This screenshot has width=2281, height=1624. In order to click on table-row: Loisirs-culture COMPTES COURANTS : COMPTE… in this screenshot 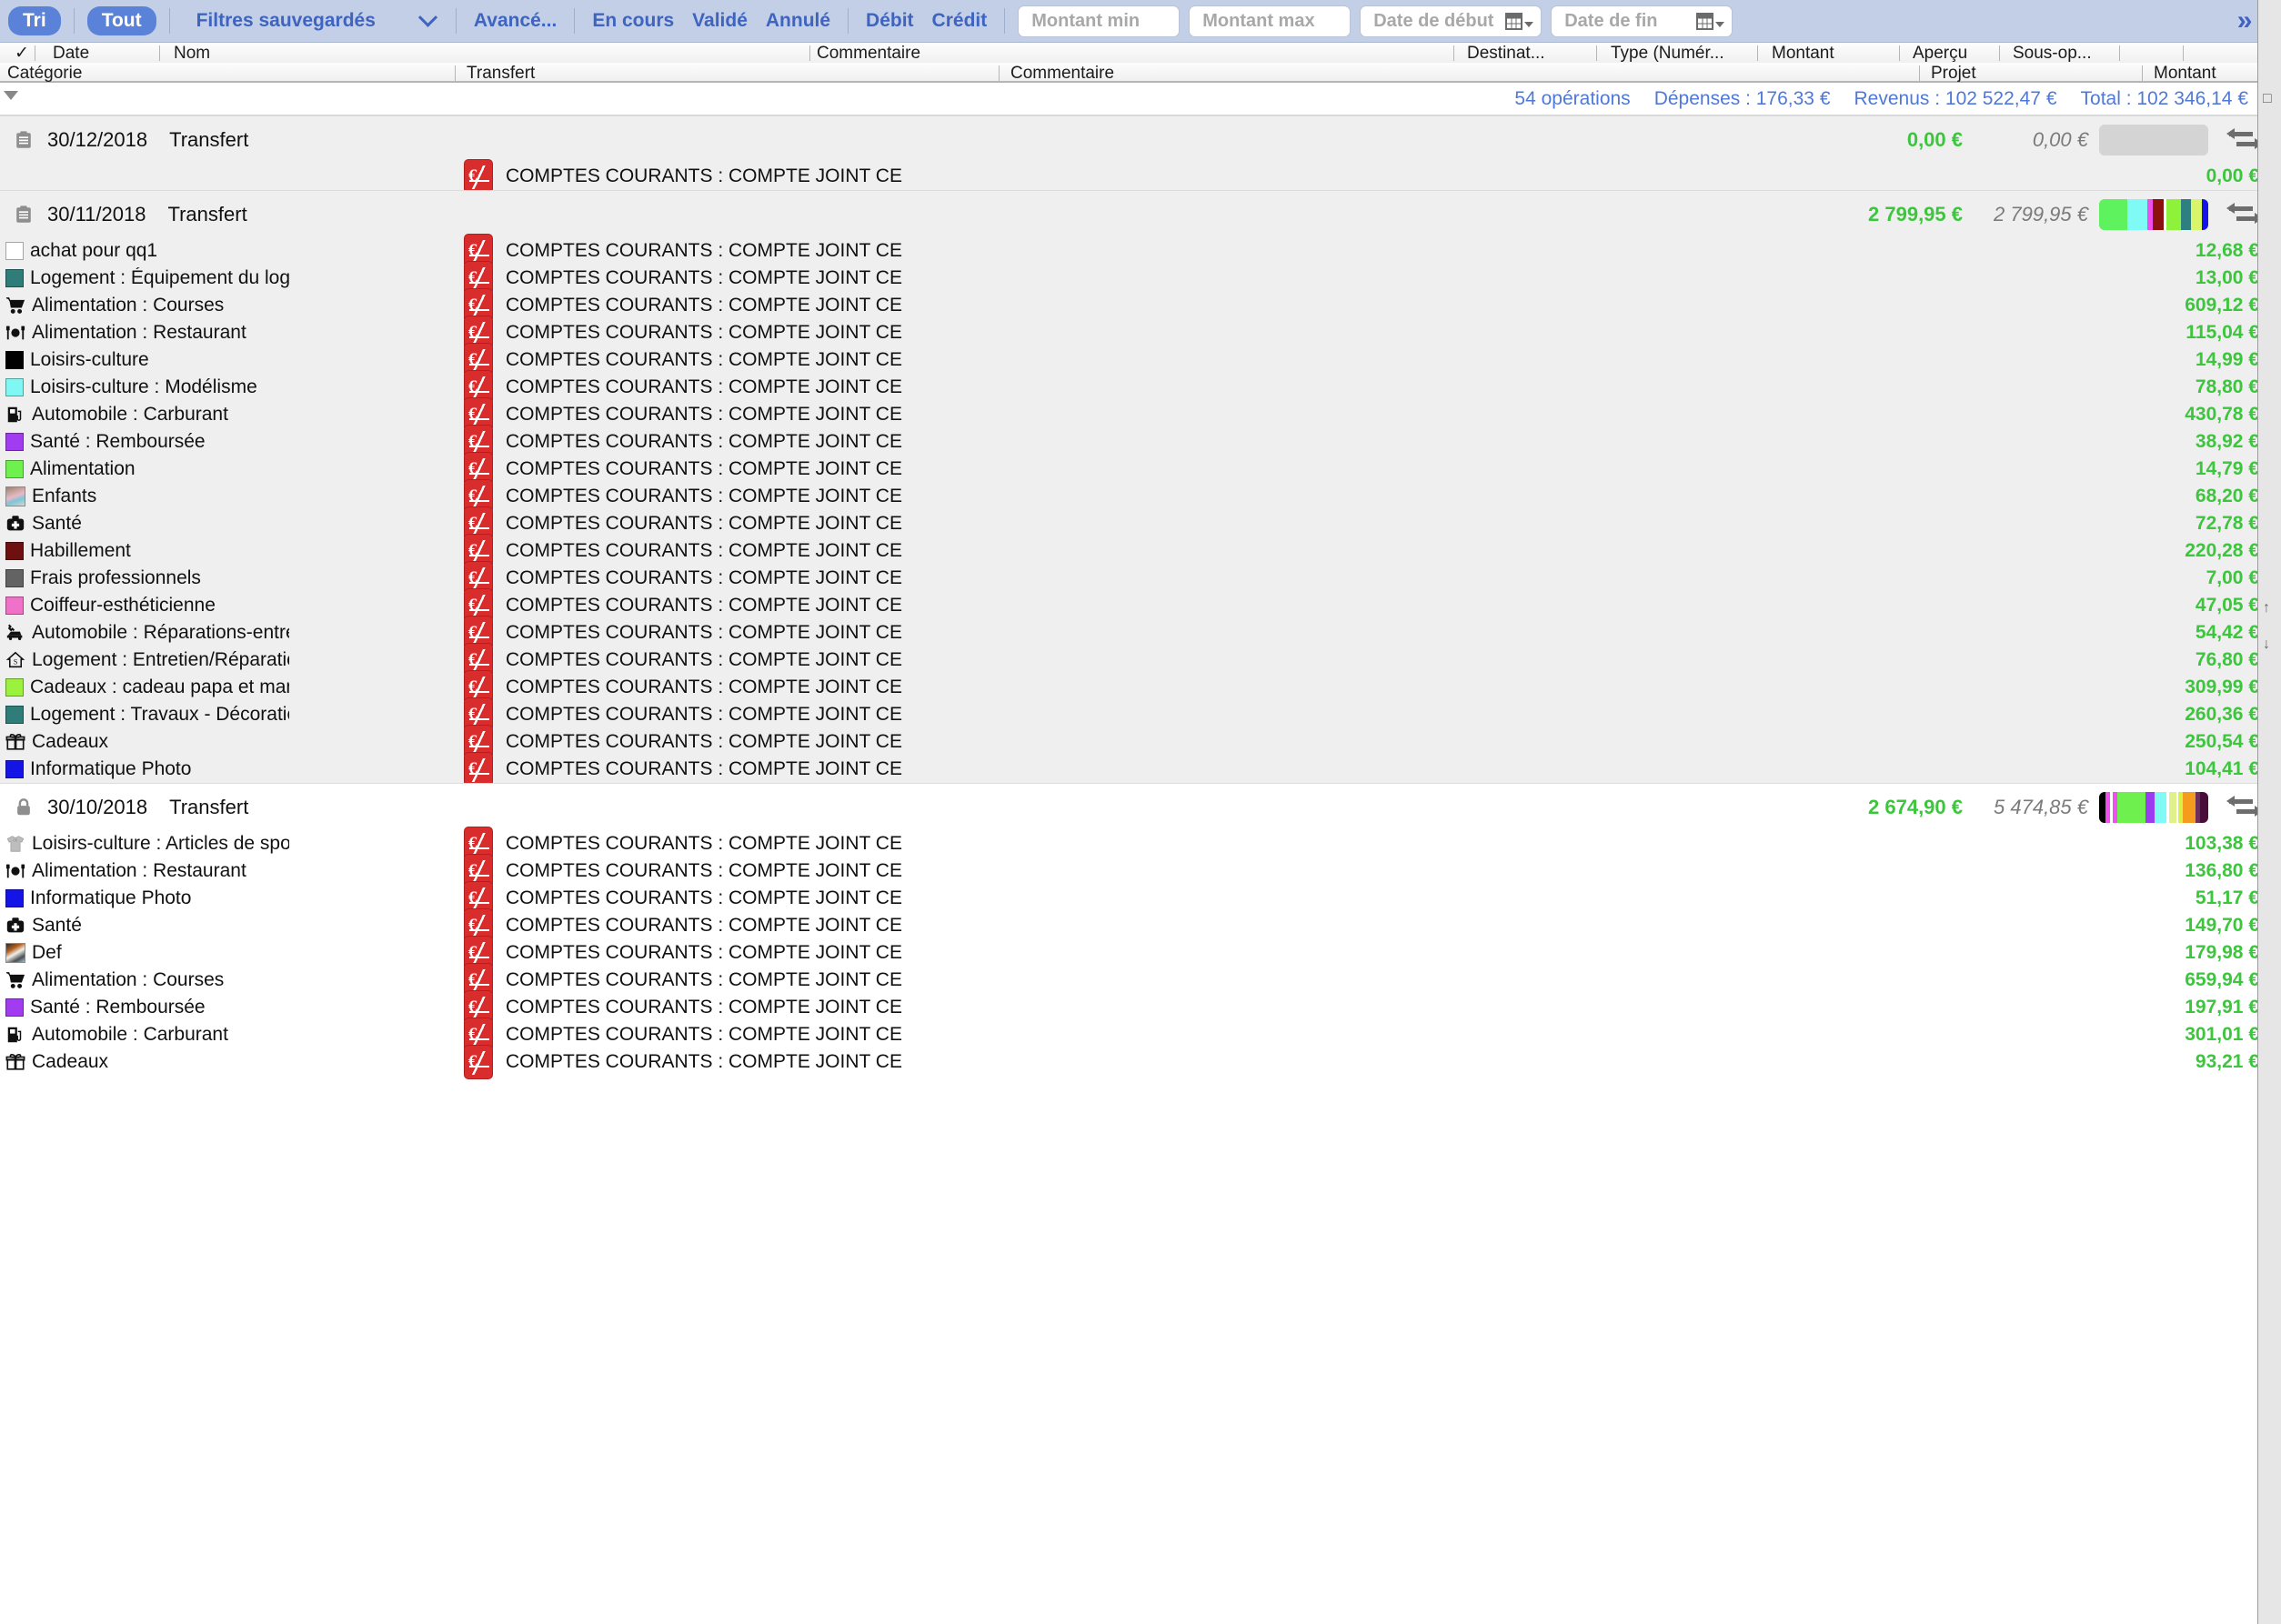, I will do `click(1140, 360)`.